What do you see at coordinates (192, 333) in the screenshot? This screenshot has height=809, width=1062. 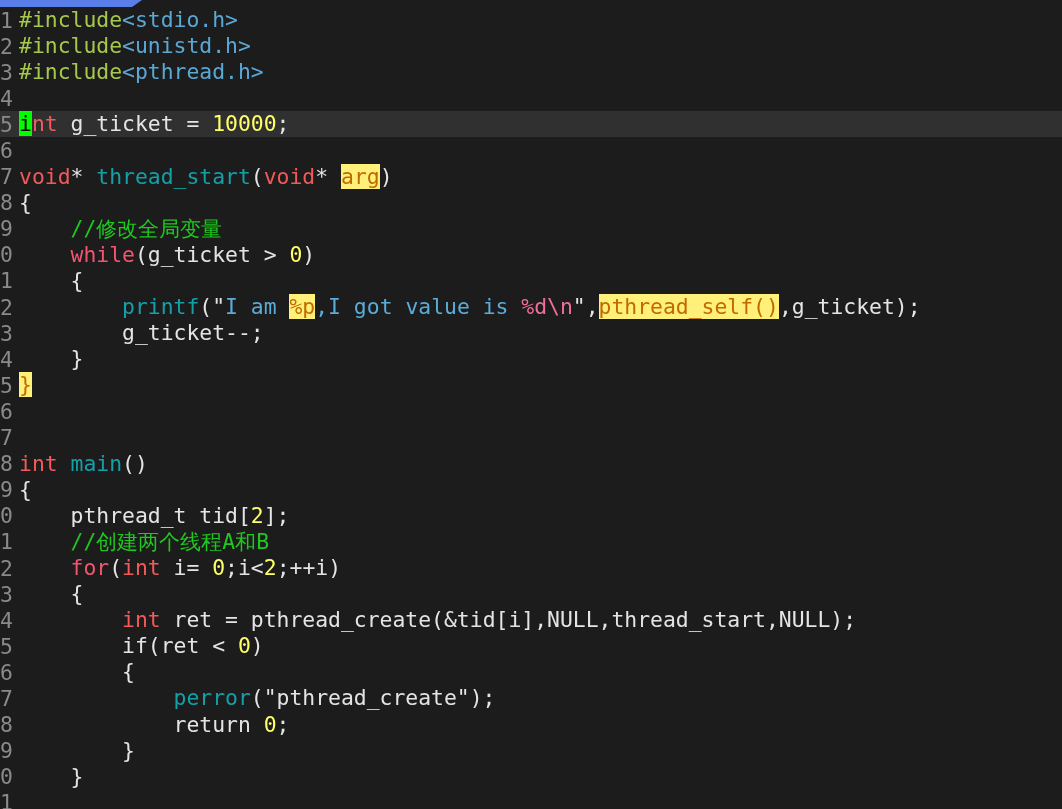 I see `code-line: g_ticket--;` at bounding box center [192, 333].